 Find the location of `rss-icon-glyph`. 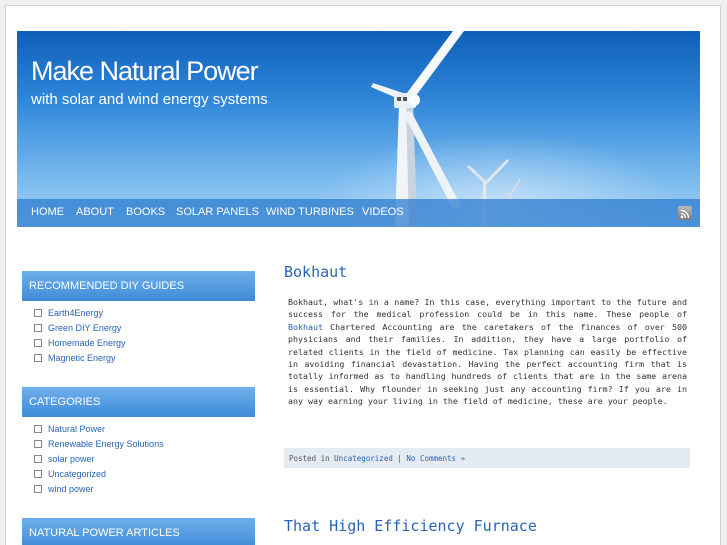

rss-icon-glyph is located at coordinates (685, 214).